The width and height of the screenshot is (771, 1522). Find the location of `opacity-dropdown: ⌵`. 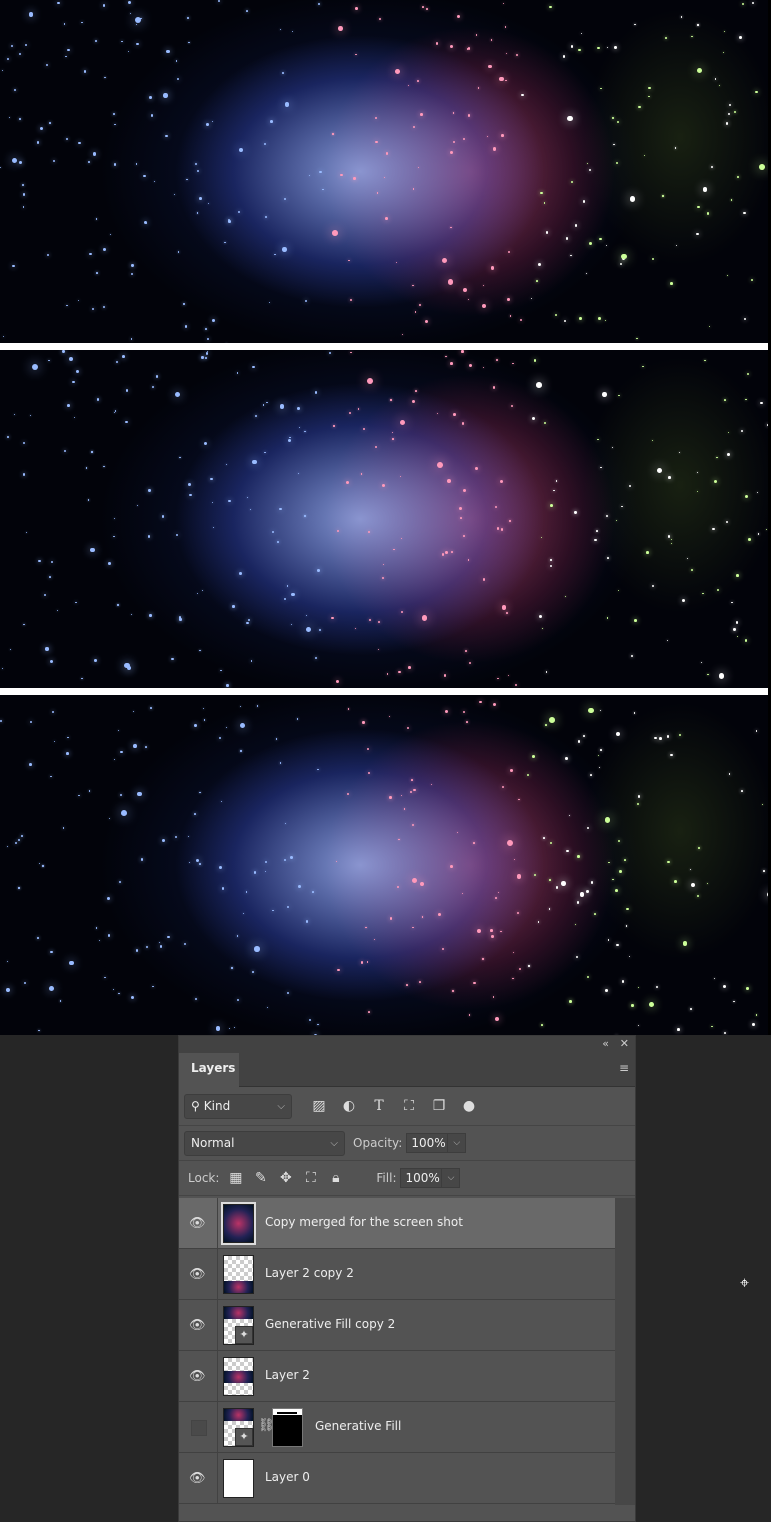

opacity-dropdown: ⌵ is located at coordinates (457, 1143).